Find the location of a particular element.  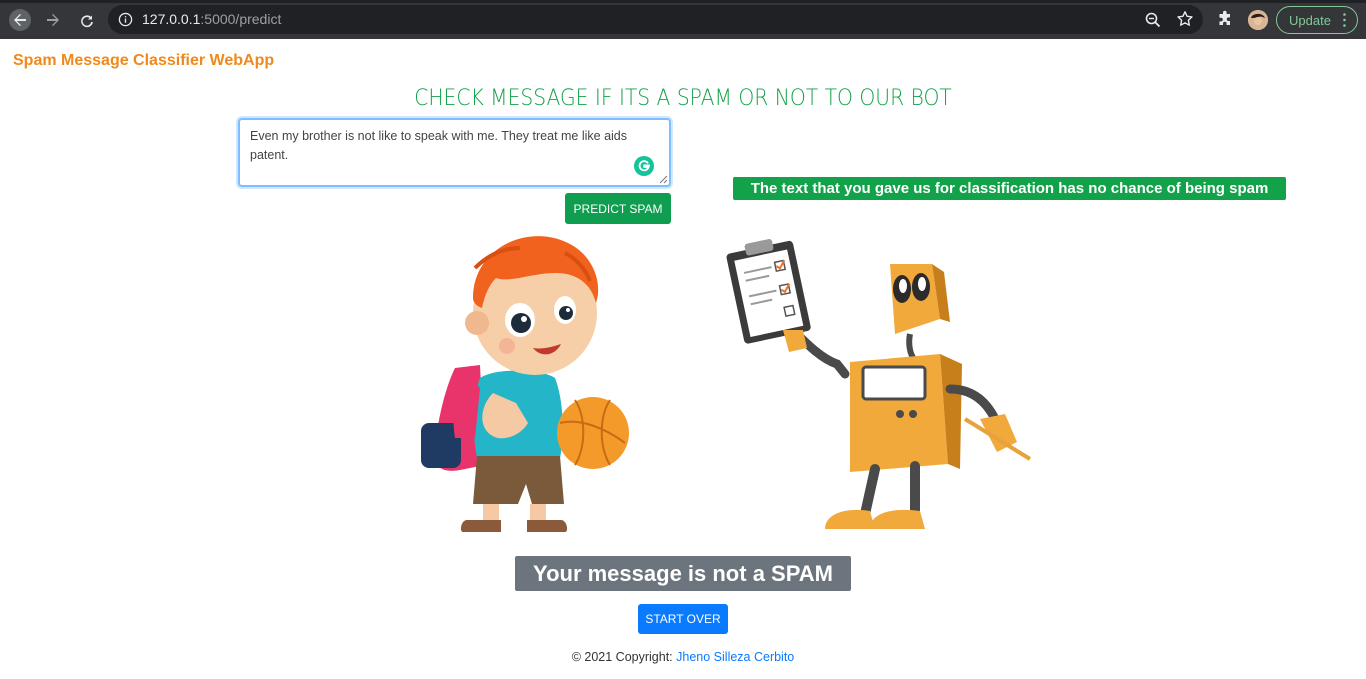

back-icon is located at coordinates (20, 20).